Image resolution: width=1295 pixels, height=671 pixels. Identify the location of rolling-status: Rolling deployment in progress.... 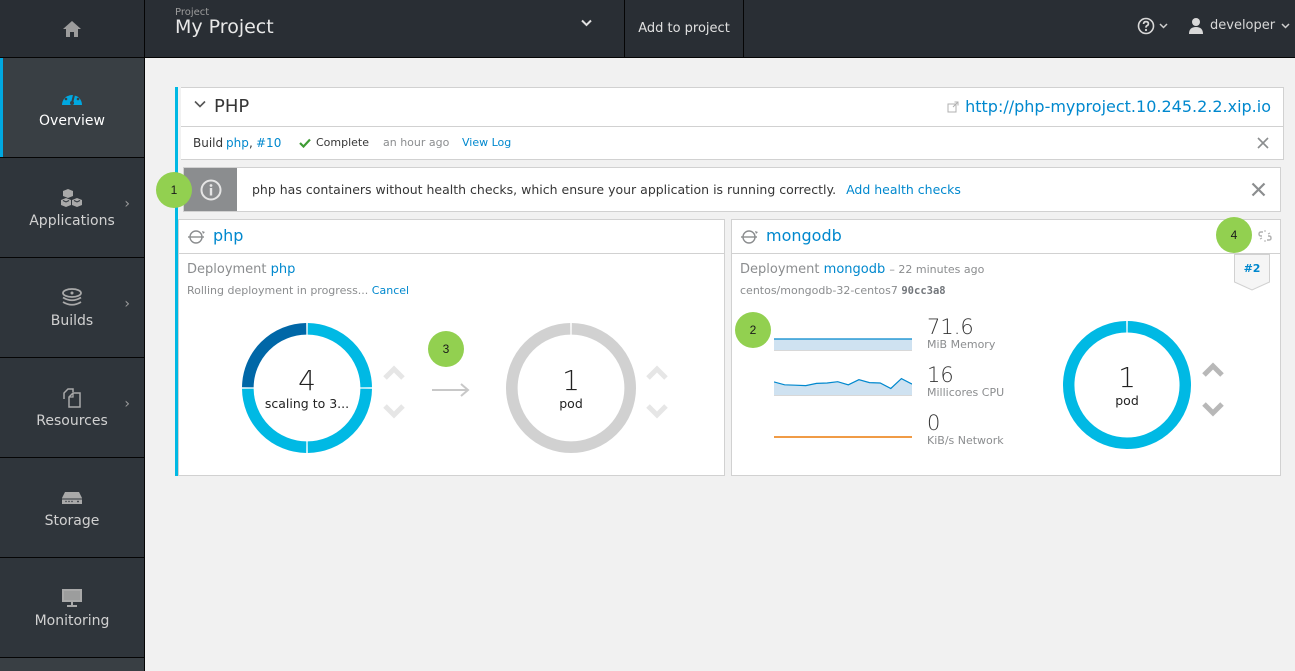
(278, 290).